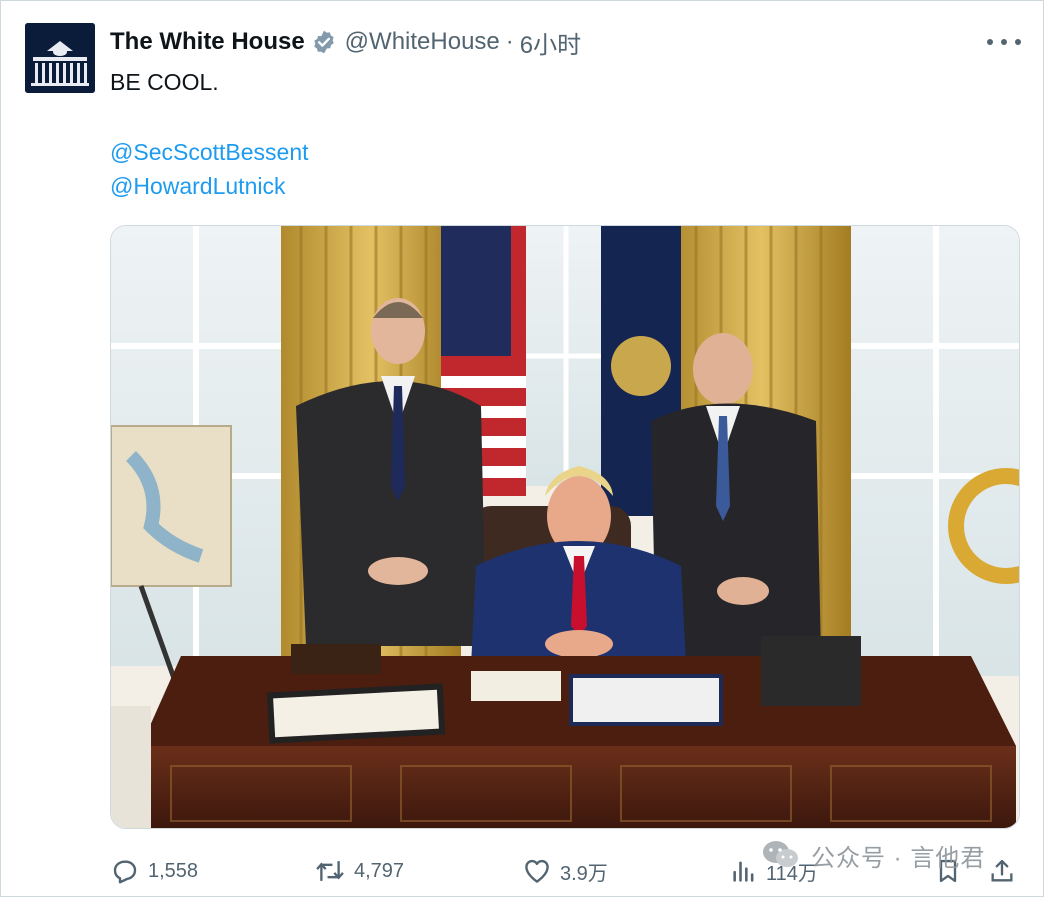 The width and height of the screenshot is (1044, 897). Describe the element at coordinates (743, 871) in the screenshot. I see `analytics-icon` at that location.